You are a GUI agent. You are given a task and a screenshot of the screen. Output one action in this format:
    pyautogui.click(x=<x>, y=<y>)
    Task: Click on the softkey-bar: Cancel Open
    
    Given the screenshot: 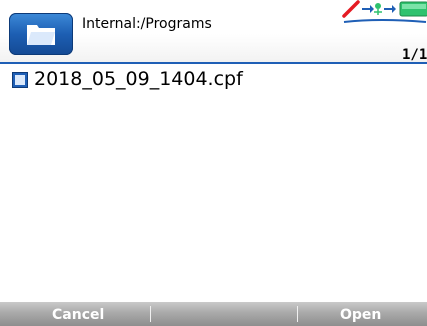 What is the action you would take?
    pyautogui.click(x=213, y=314)
    